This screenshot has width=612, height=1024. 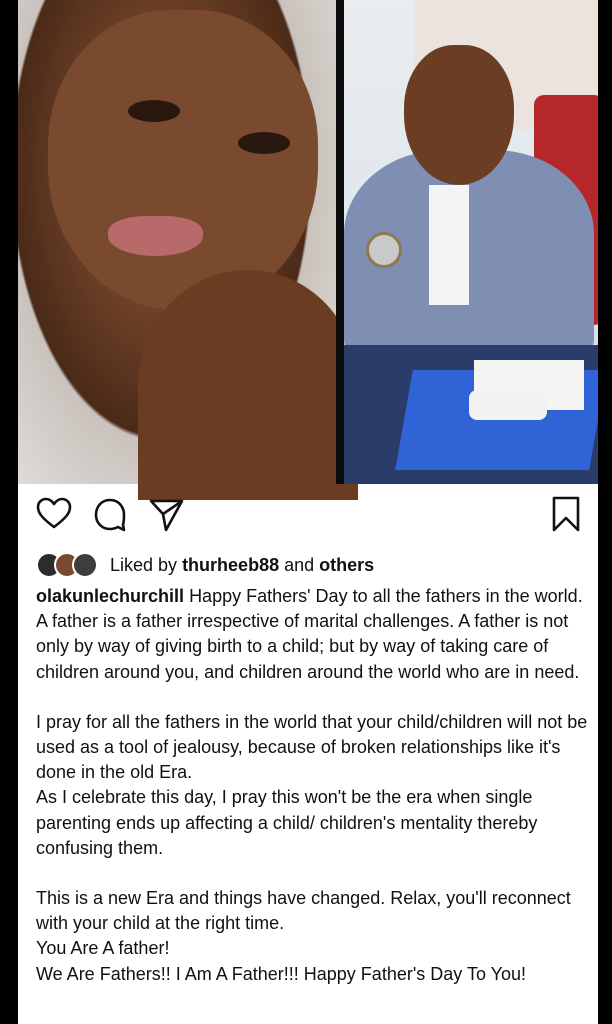 I want to click on comment-icon, so click(x=110, y=514).